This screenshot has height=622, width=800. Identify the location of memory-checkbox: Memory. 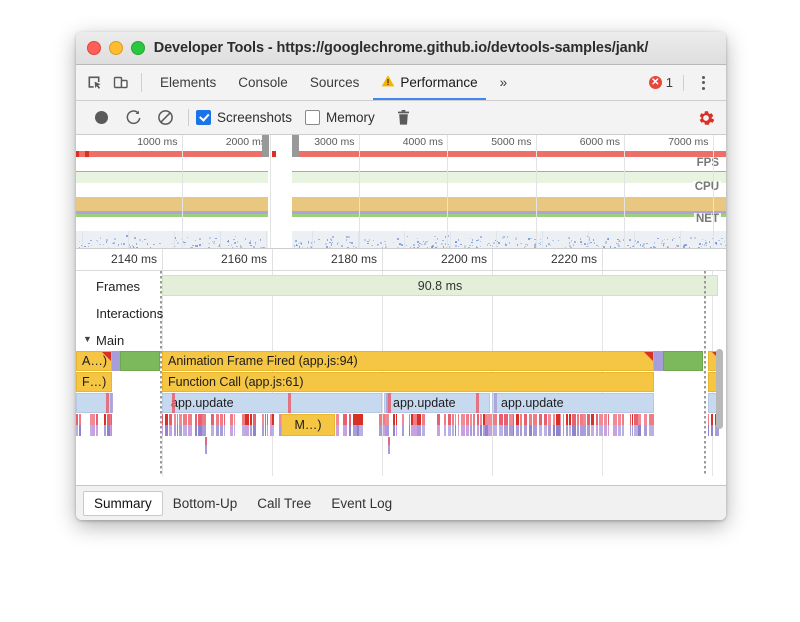
(340, 117).